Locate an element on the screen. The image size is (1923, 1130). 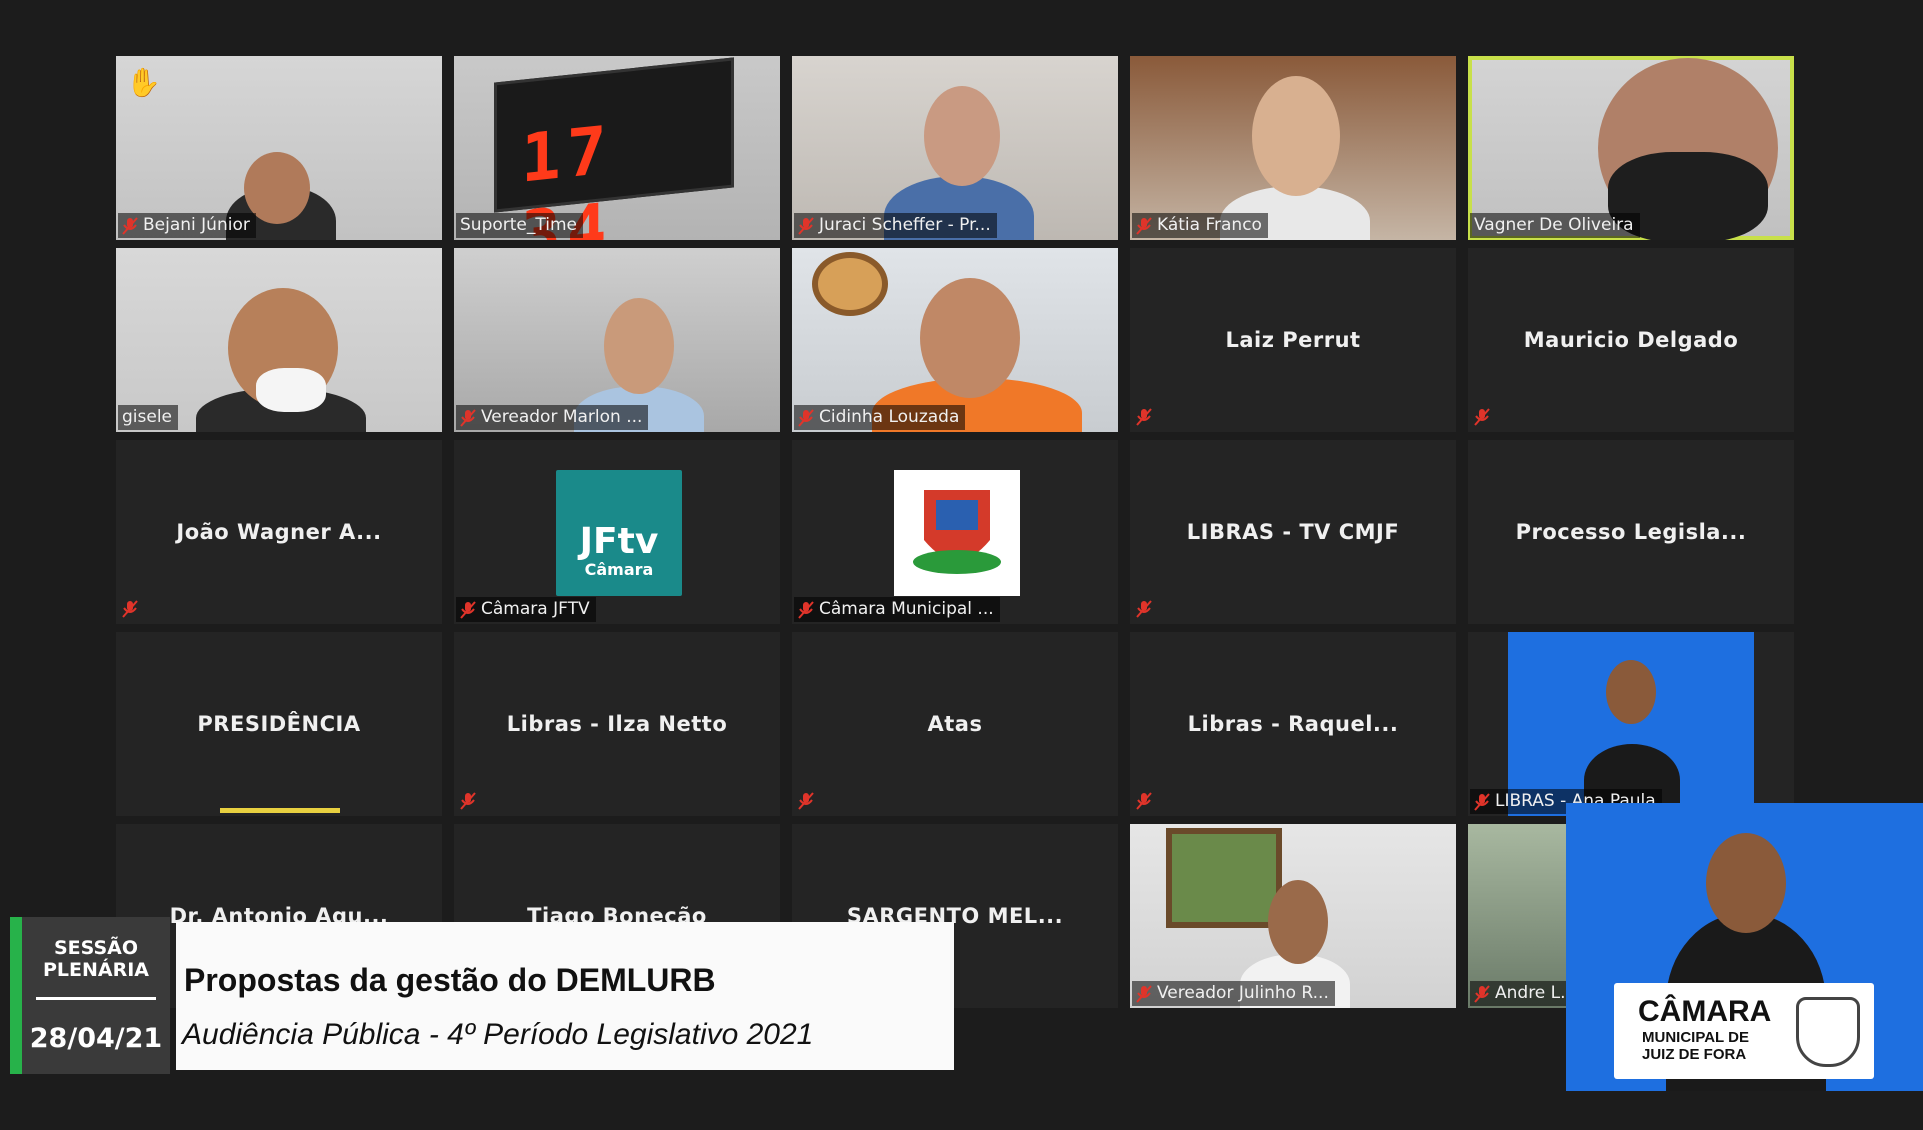
participant-name: Vagner De Oliveira is located at coordinates (1554, 225).